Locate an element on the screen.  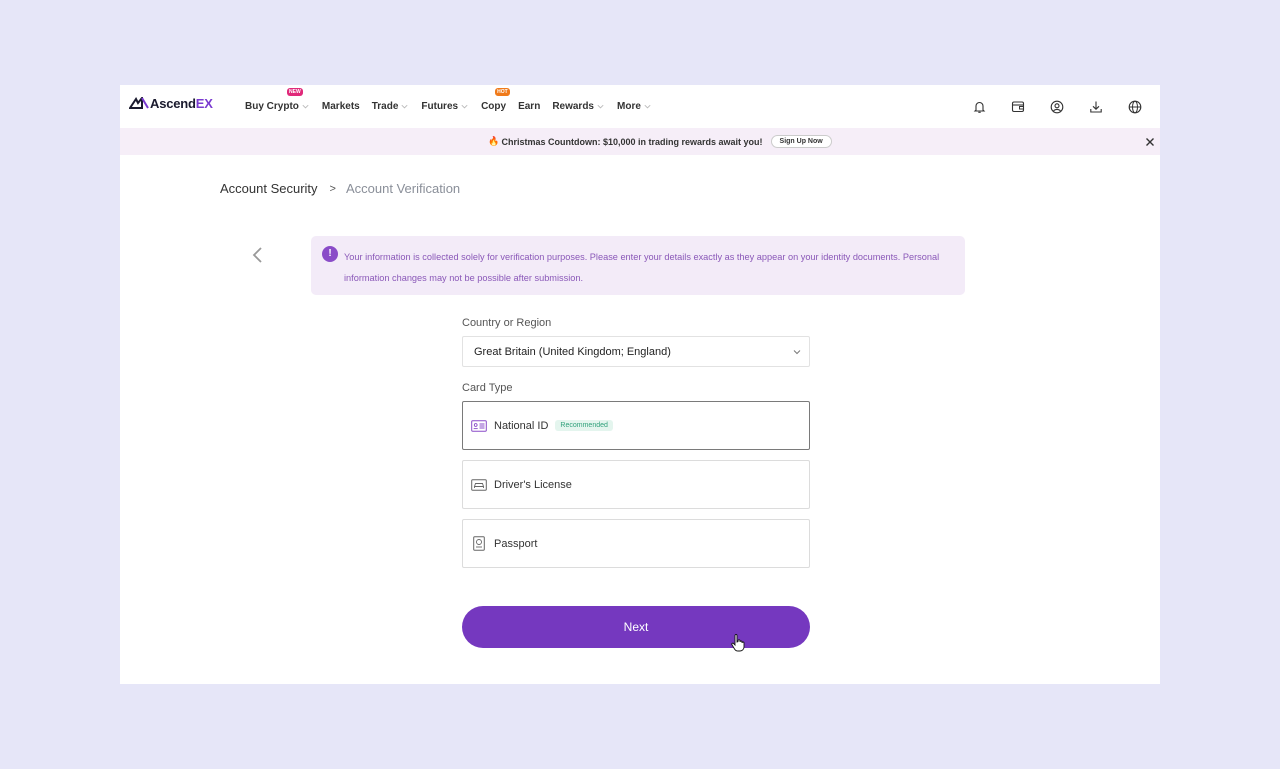
card-type-label: Card Type is located at coordinates (487, 388).